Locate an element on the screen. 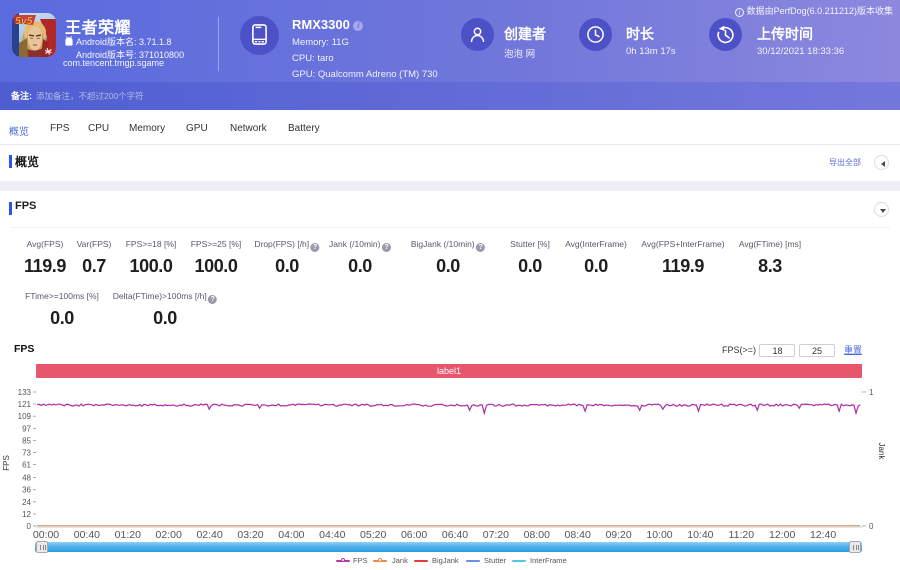 The height and width of the screenshot is (570, 900). svg-text: 11:20 is located at coordinates (742, 535).